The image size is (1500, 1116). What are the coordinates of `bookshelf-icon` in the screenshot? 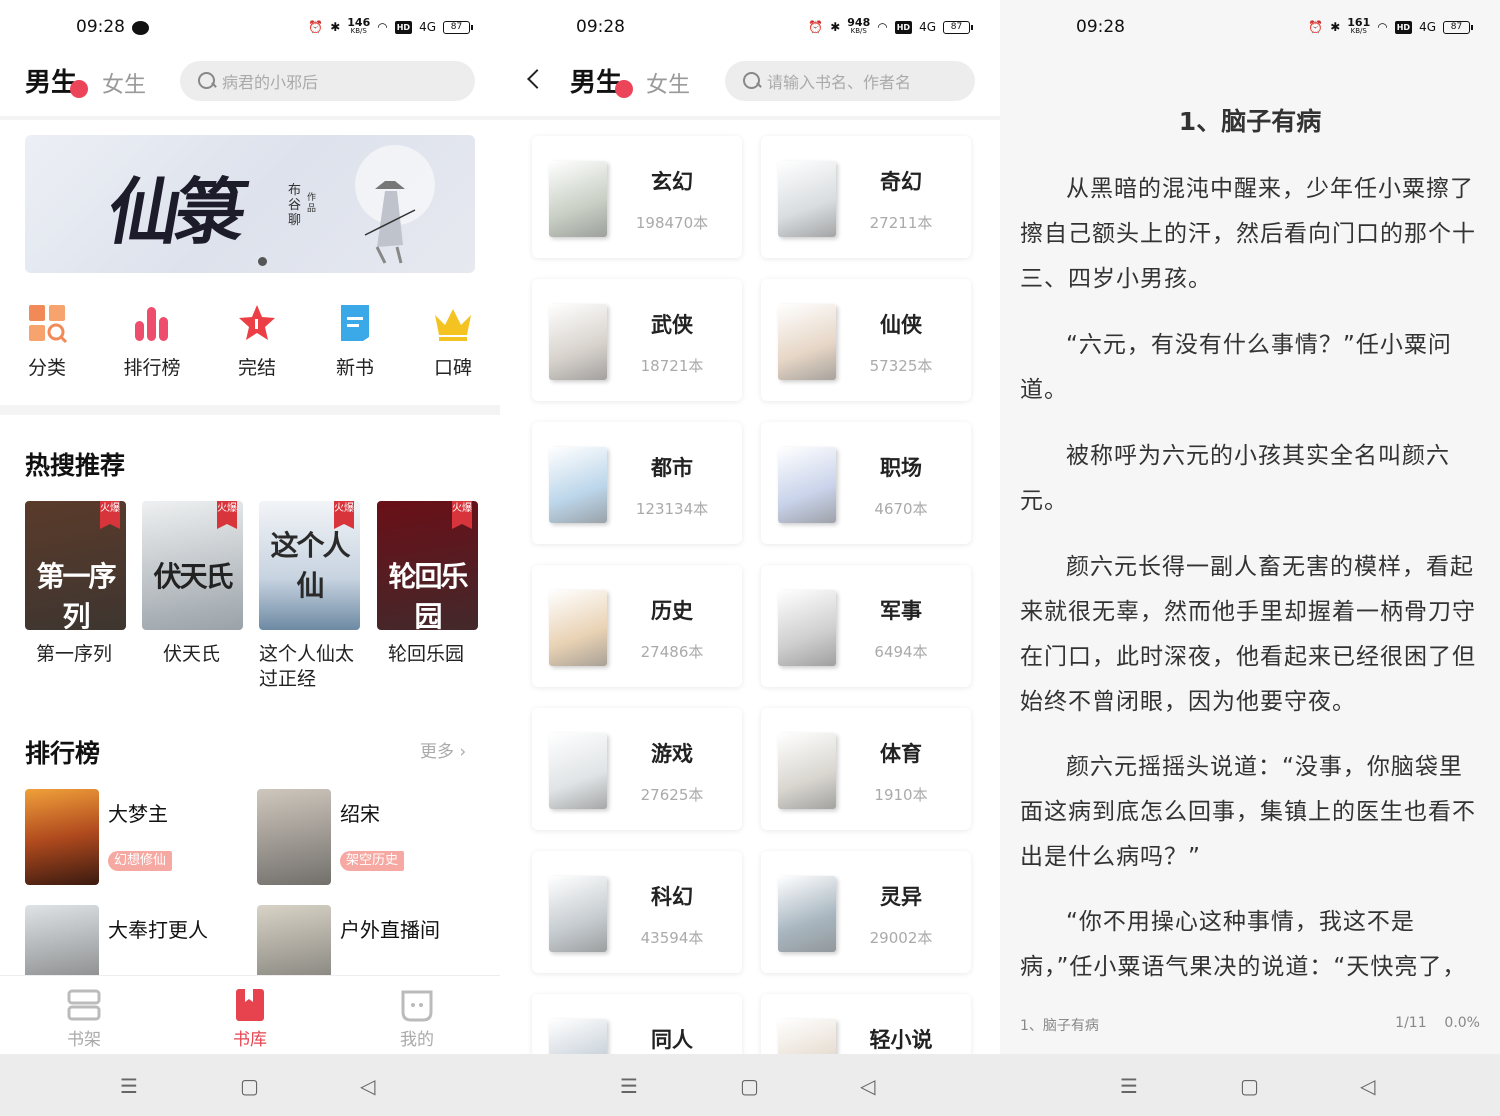 It's located at (84, 1005).